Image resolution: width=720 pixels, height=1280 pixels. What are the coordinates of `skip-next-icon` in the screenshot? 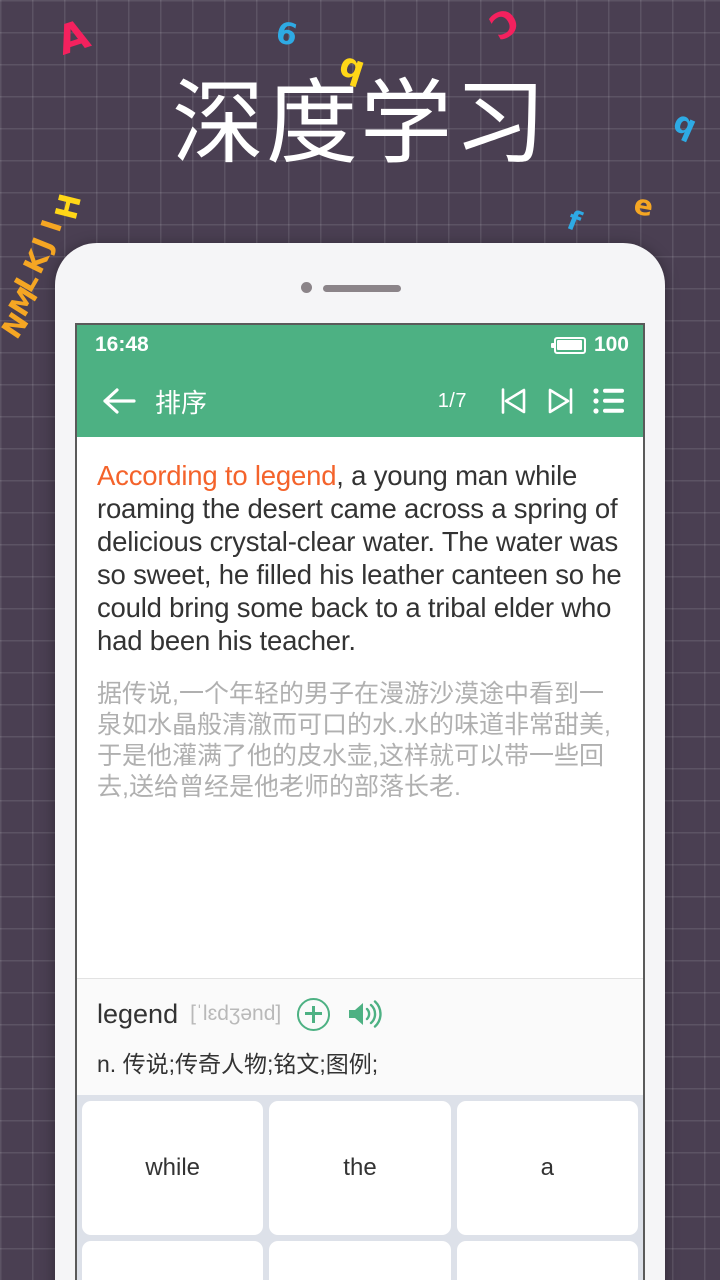 It's located at (561, 401).